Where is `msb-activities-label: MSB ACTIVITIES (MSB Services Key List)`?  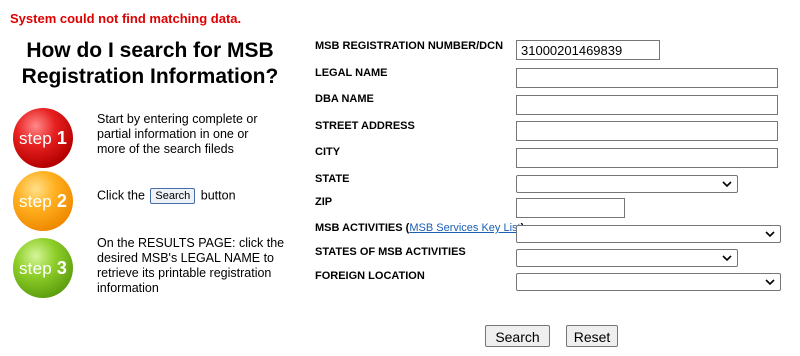
msb-activities-label: MSB ACTIVITIES (MSB Services Key List) is located at coordinates (419, 228).